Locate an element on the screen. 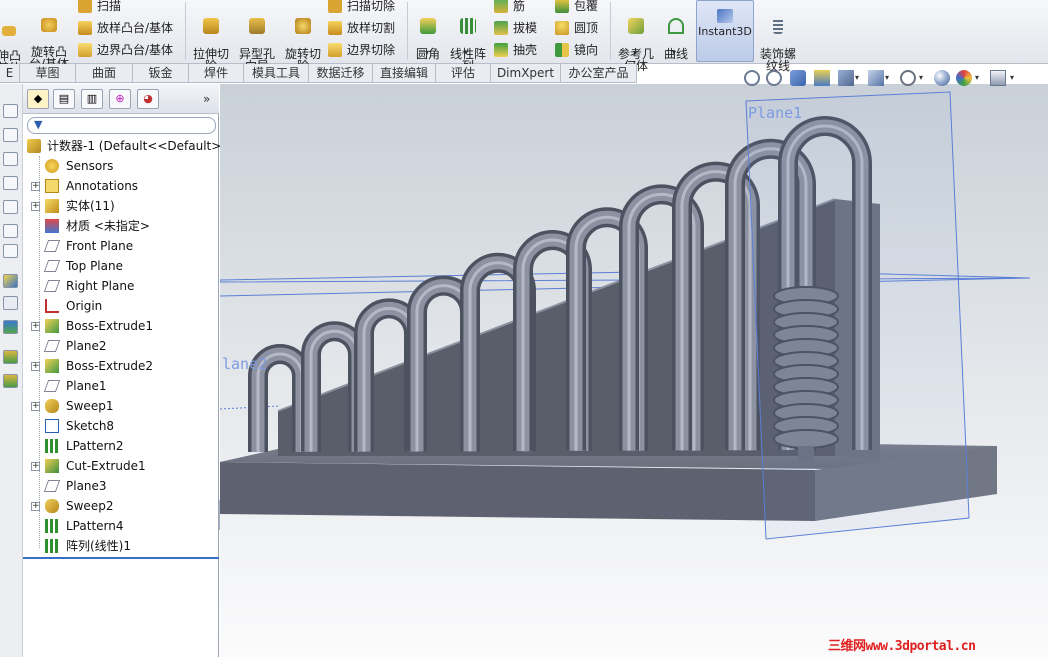  tab-mold-tools: 模具工具 is located at coordinates (276, 73).